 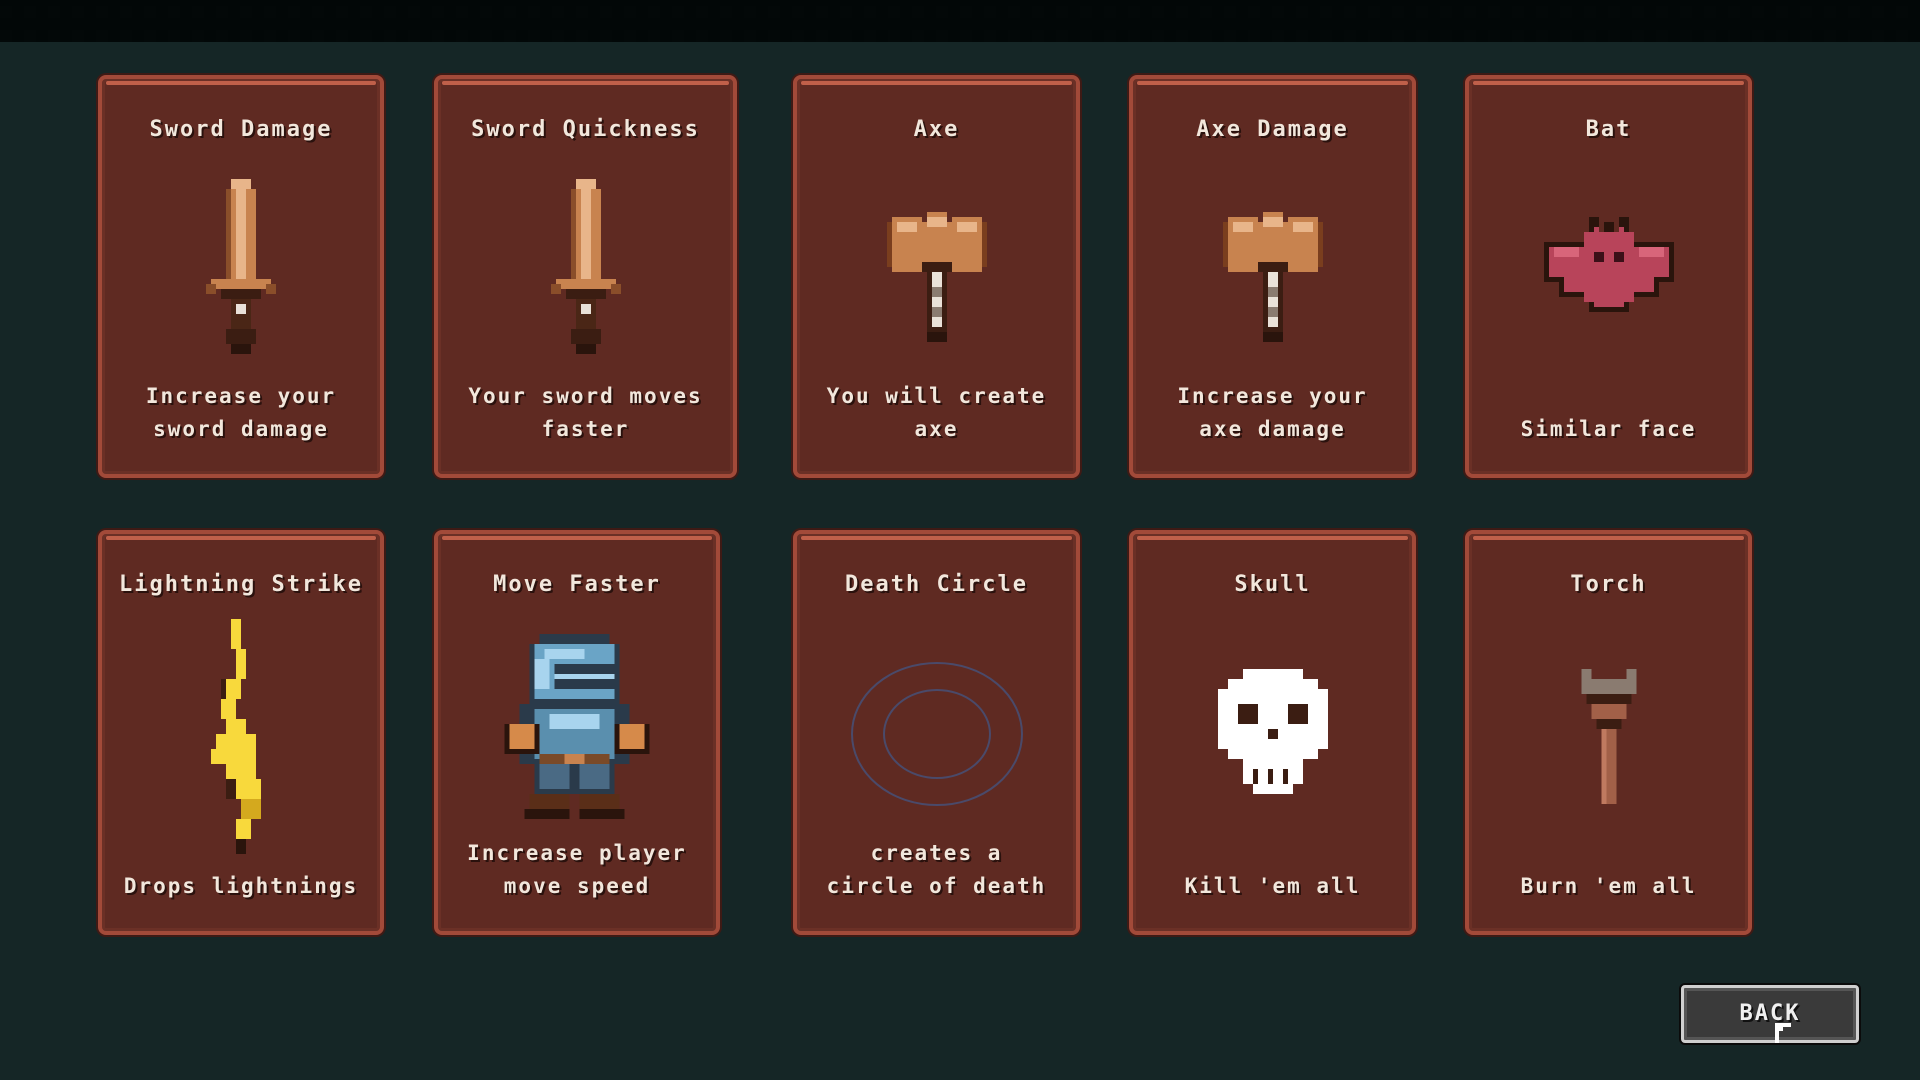 I want to click on card-title: Skull, so click(x=1272, y=584).